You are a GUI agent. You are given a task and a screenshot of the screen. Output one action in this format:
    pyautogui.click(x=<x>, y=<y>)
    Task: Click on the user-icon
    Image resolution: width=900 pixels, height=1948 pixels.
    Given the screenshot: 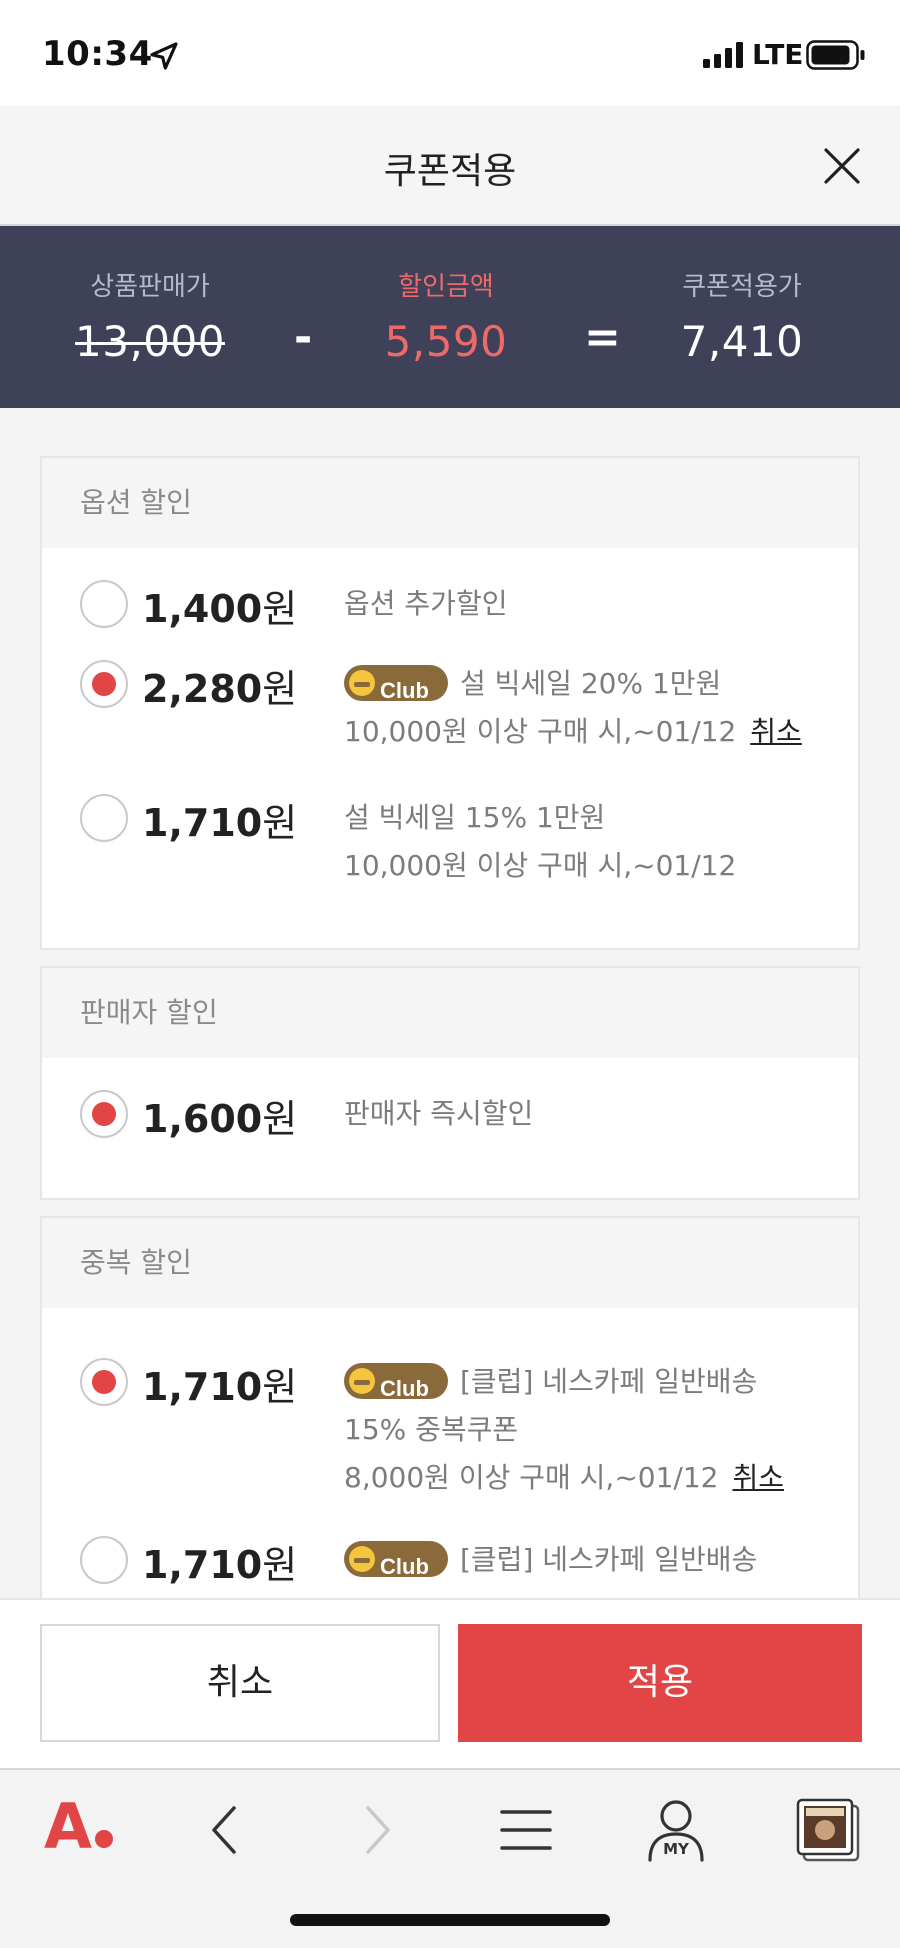 What is the action you would take?
    pyautogui.click(x=676, y=1831)
    